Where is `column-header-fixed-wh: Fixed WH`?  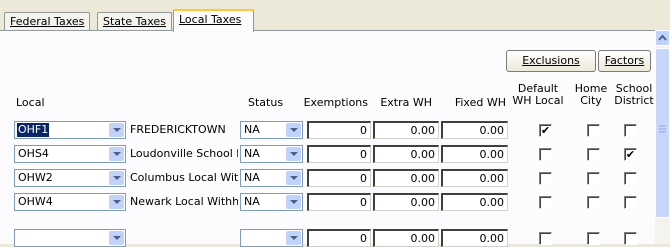
column-header-fixed-wh: Fixed WH is located at coordinates (480, 102).